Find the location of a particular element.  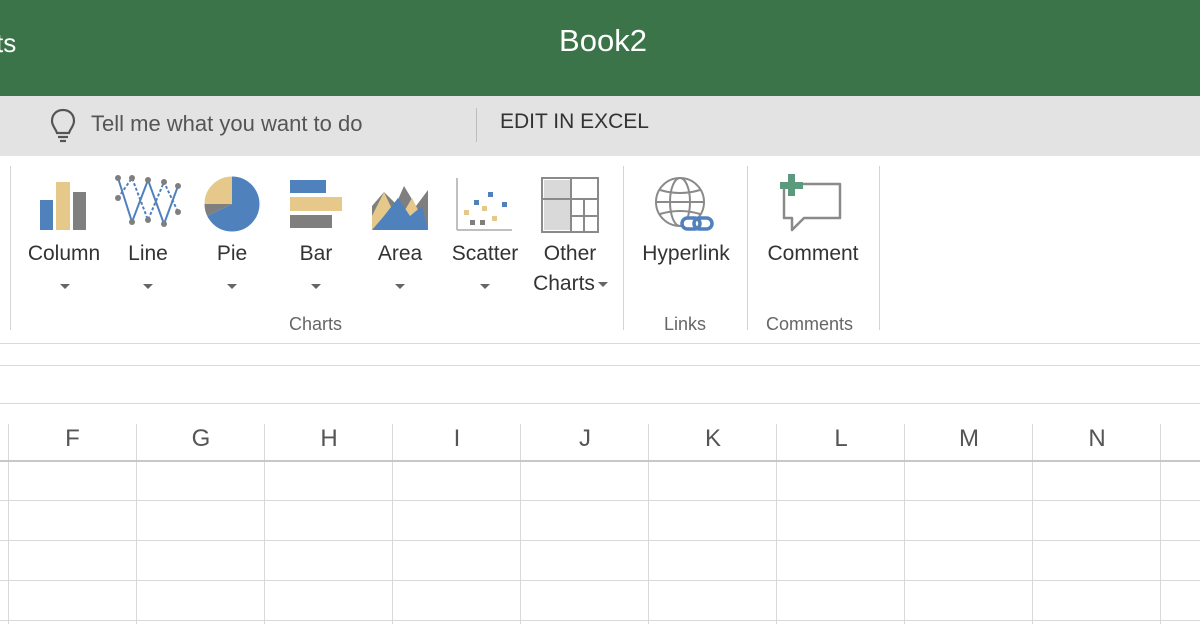

hyperlink-label: Hyperlink is located at coordinates (686, 253).